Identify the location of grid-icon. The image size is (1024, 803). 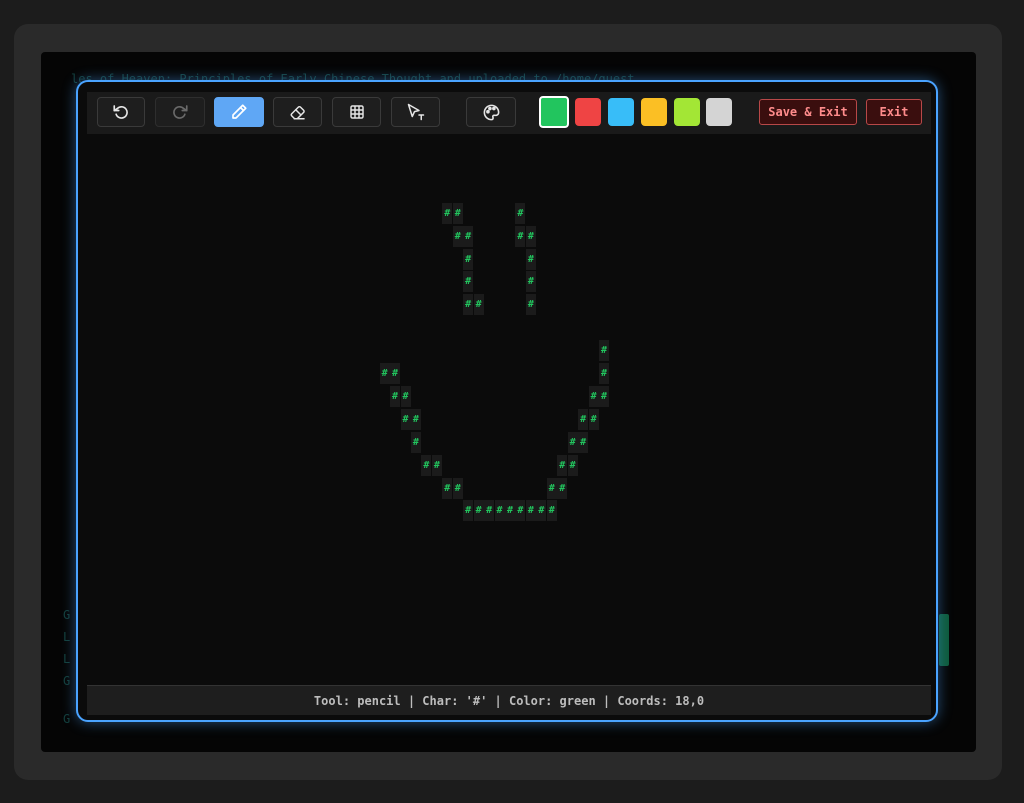
(357, 112).